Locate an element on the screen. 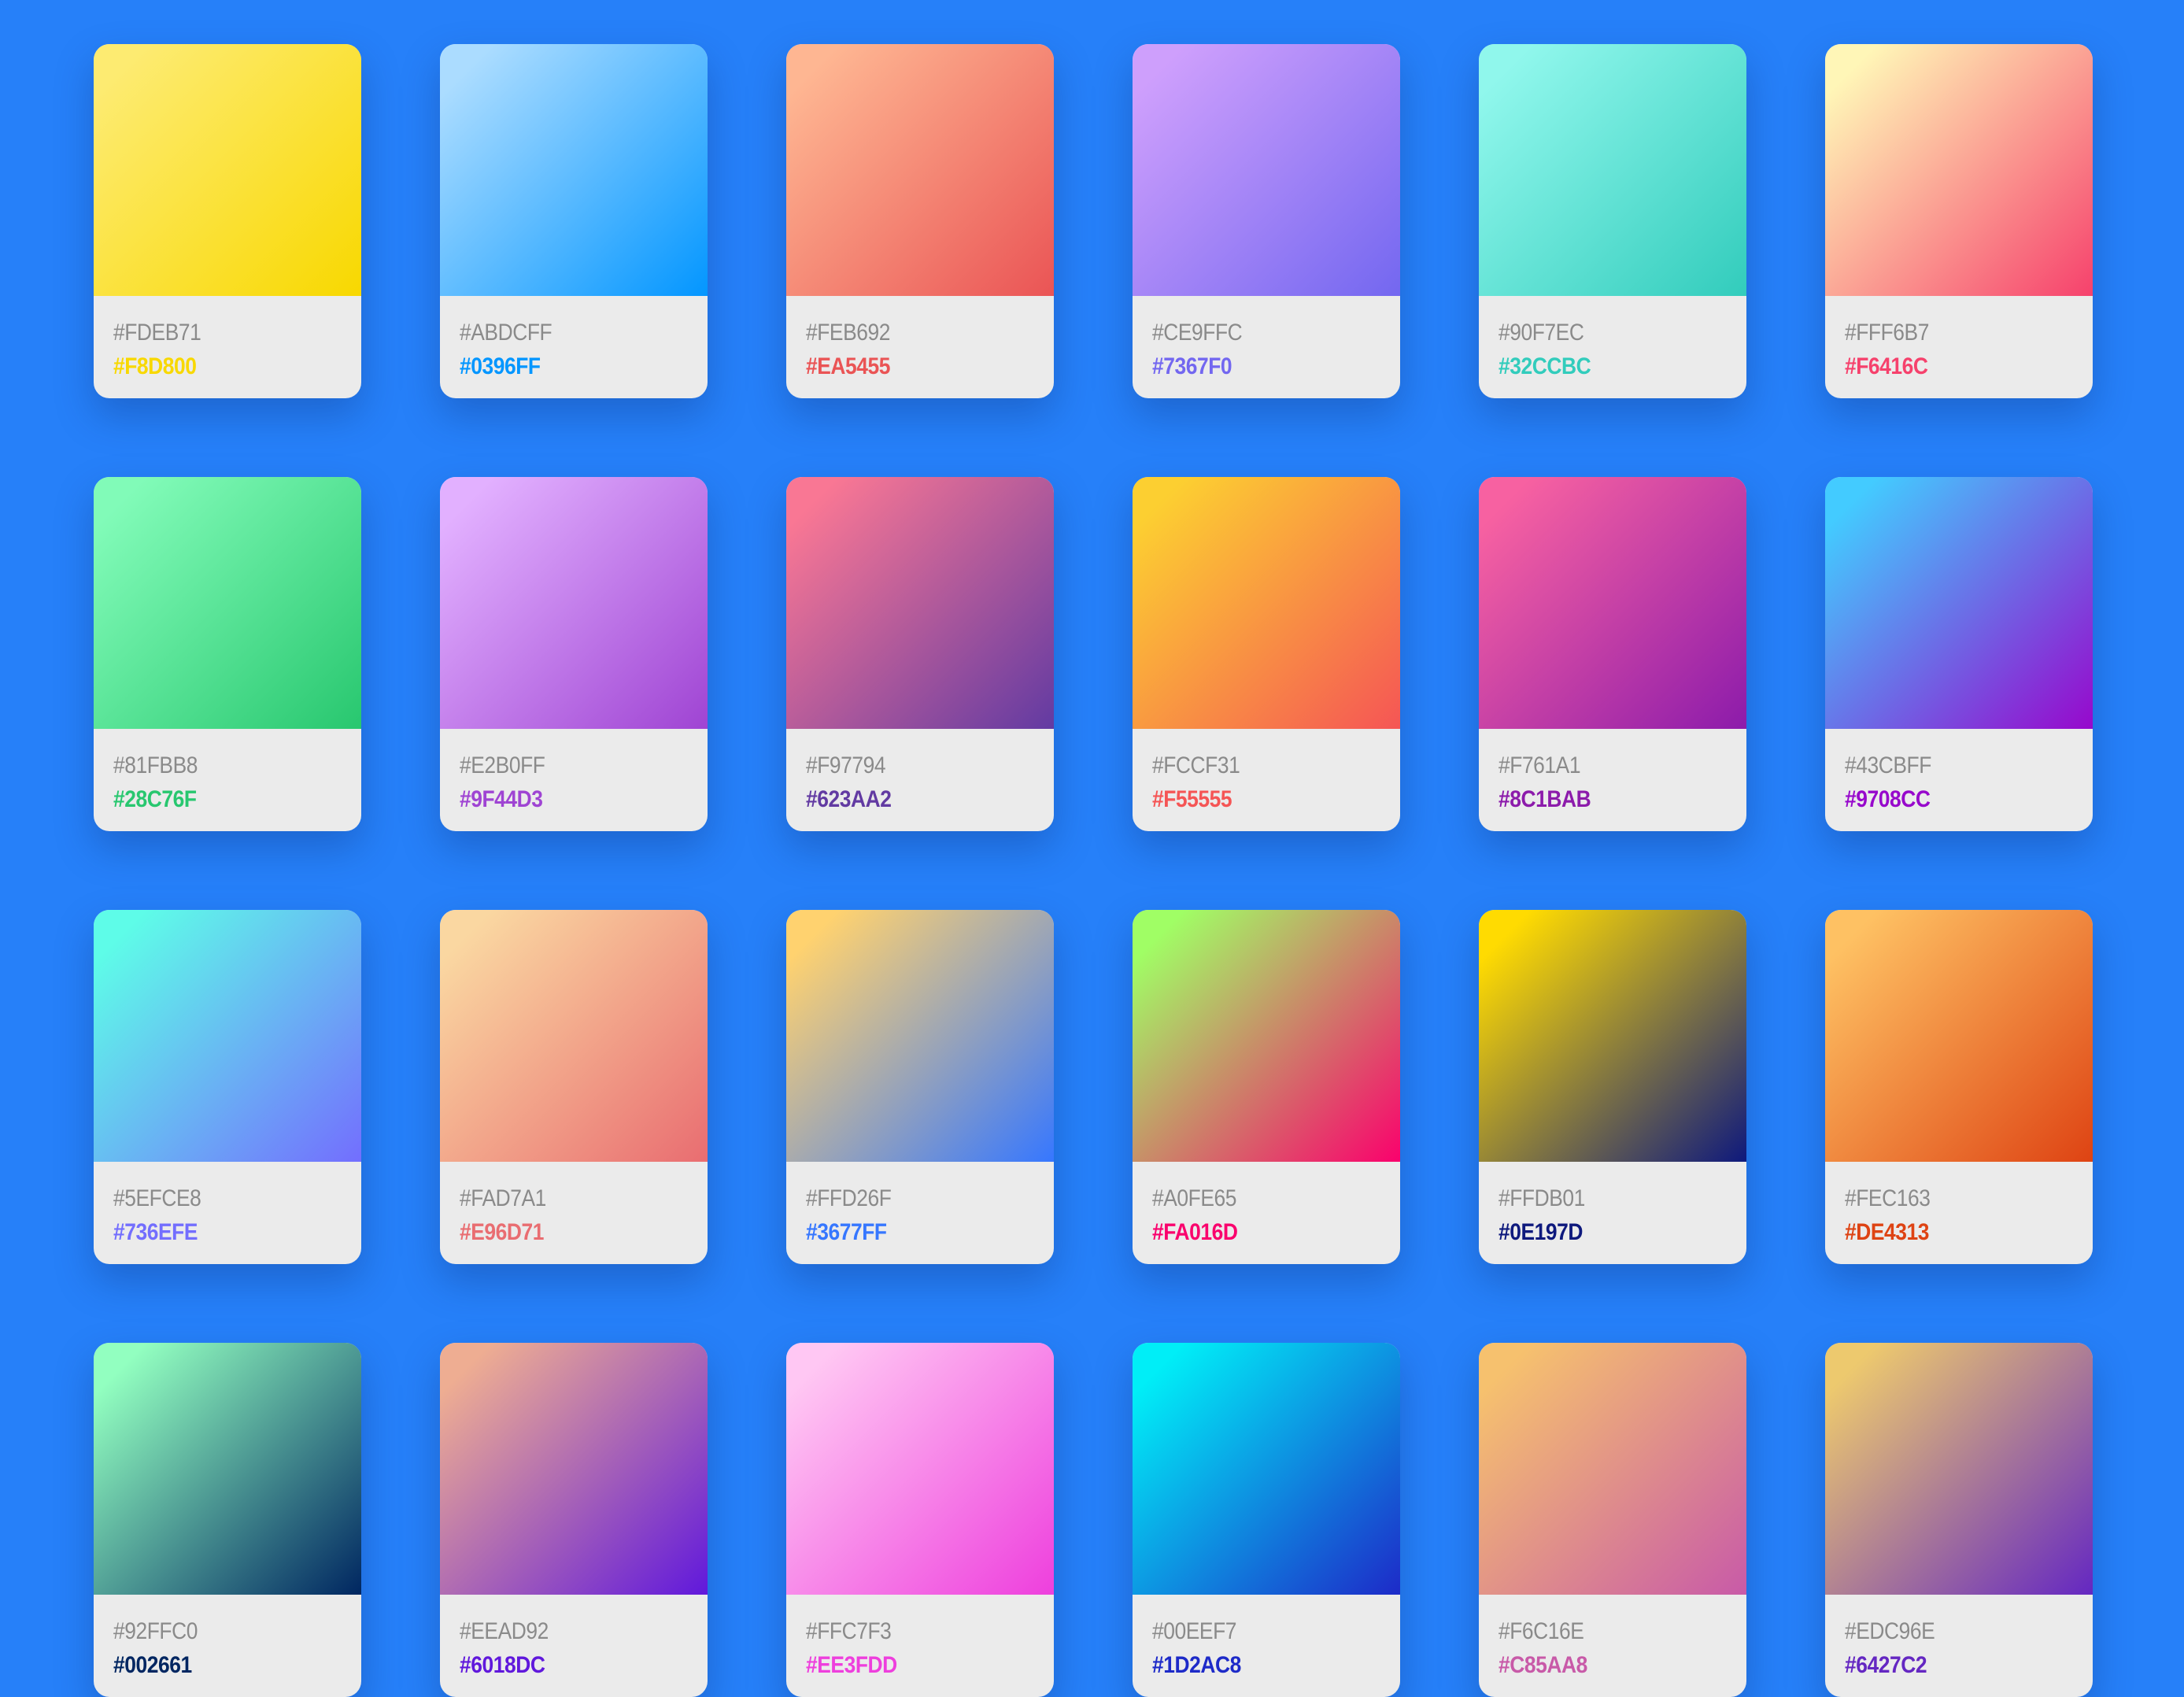  gradient-end-color-code: #623AA2 is located at coordinates (915, 799).